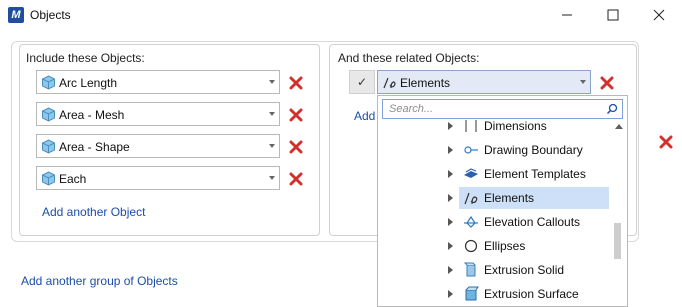 The image size is (682, 307). I want to click on tree-item-label: Element Templates, so click(535, 174).